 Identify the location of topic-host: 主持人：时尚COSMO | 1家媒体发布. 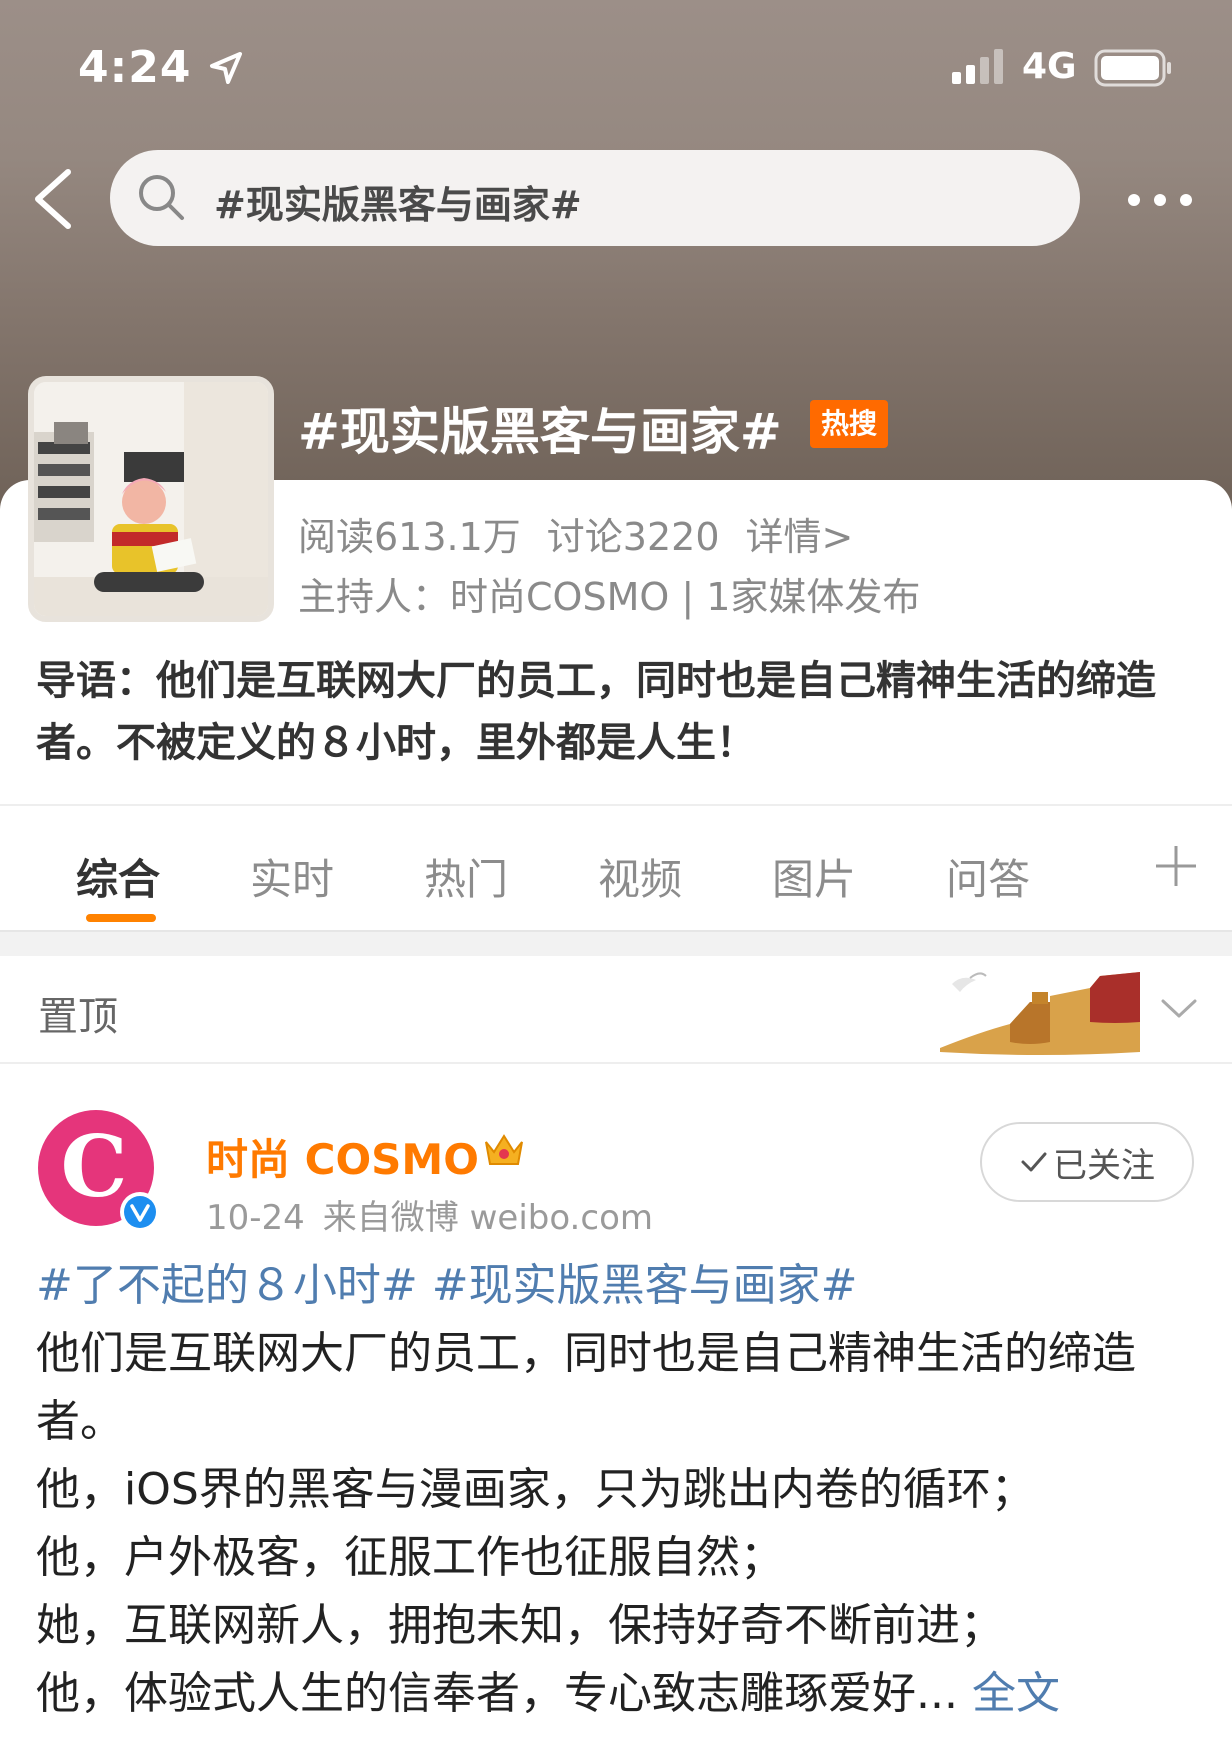
(609, 593).